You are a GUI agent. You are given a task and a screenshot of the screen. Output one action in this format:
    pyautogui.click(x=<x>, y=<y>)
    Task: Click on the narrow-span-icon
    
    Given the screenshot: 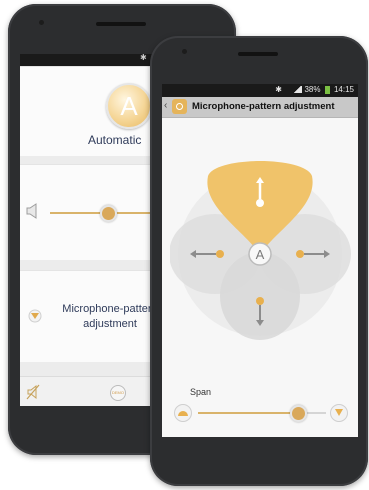 What is the action you would take?
    pyautogui.click(x=339, y=413)
    